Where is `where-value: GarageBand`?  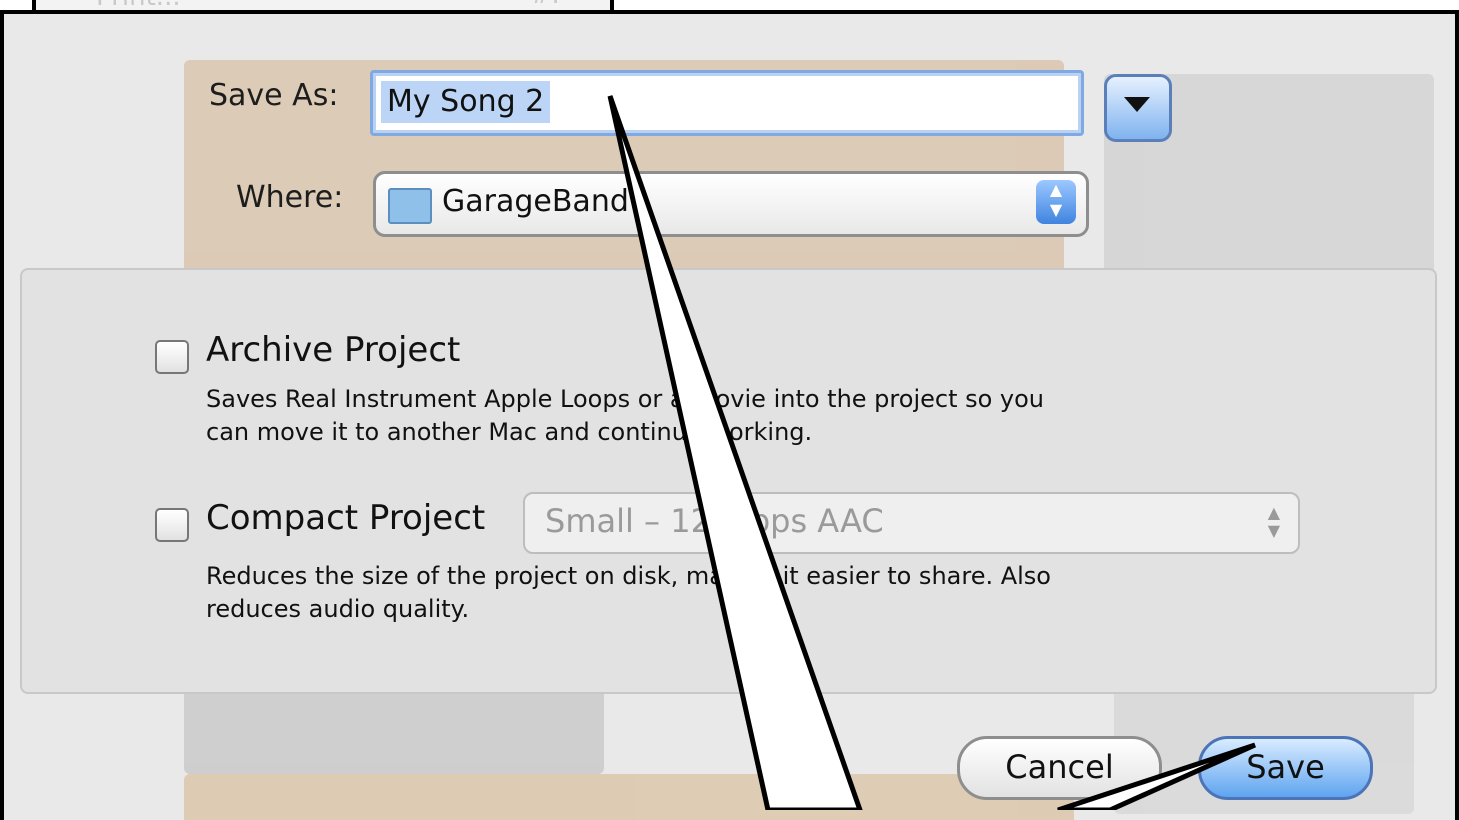
where-value: GarageBand is located at coordinates (535, 201).